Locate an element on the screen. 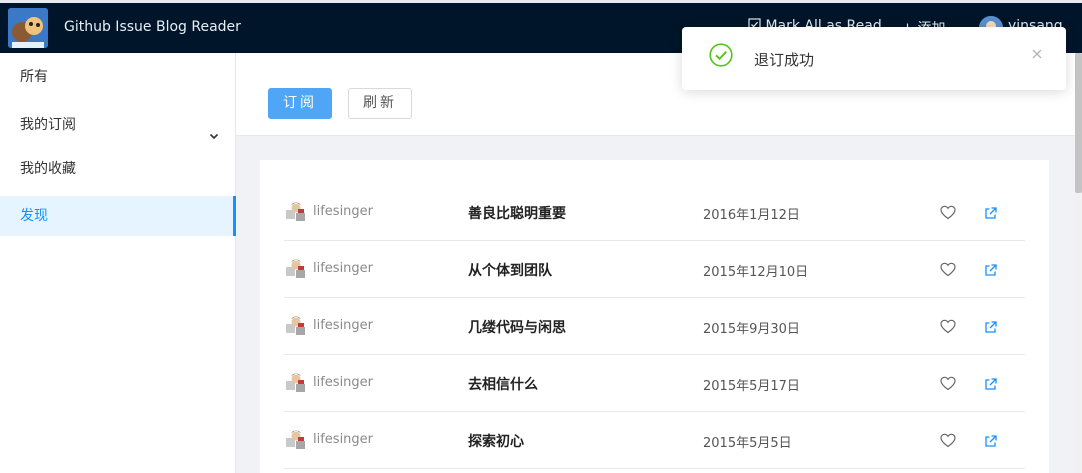 The image size is (1082, 473). list-item: lifesinger 探索初心 2015年5月5日 is located at coordinates (654, 440).